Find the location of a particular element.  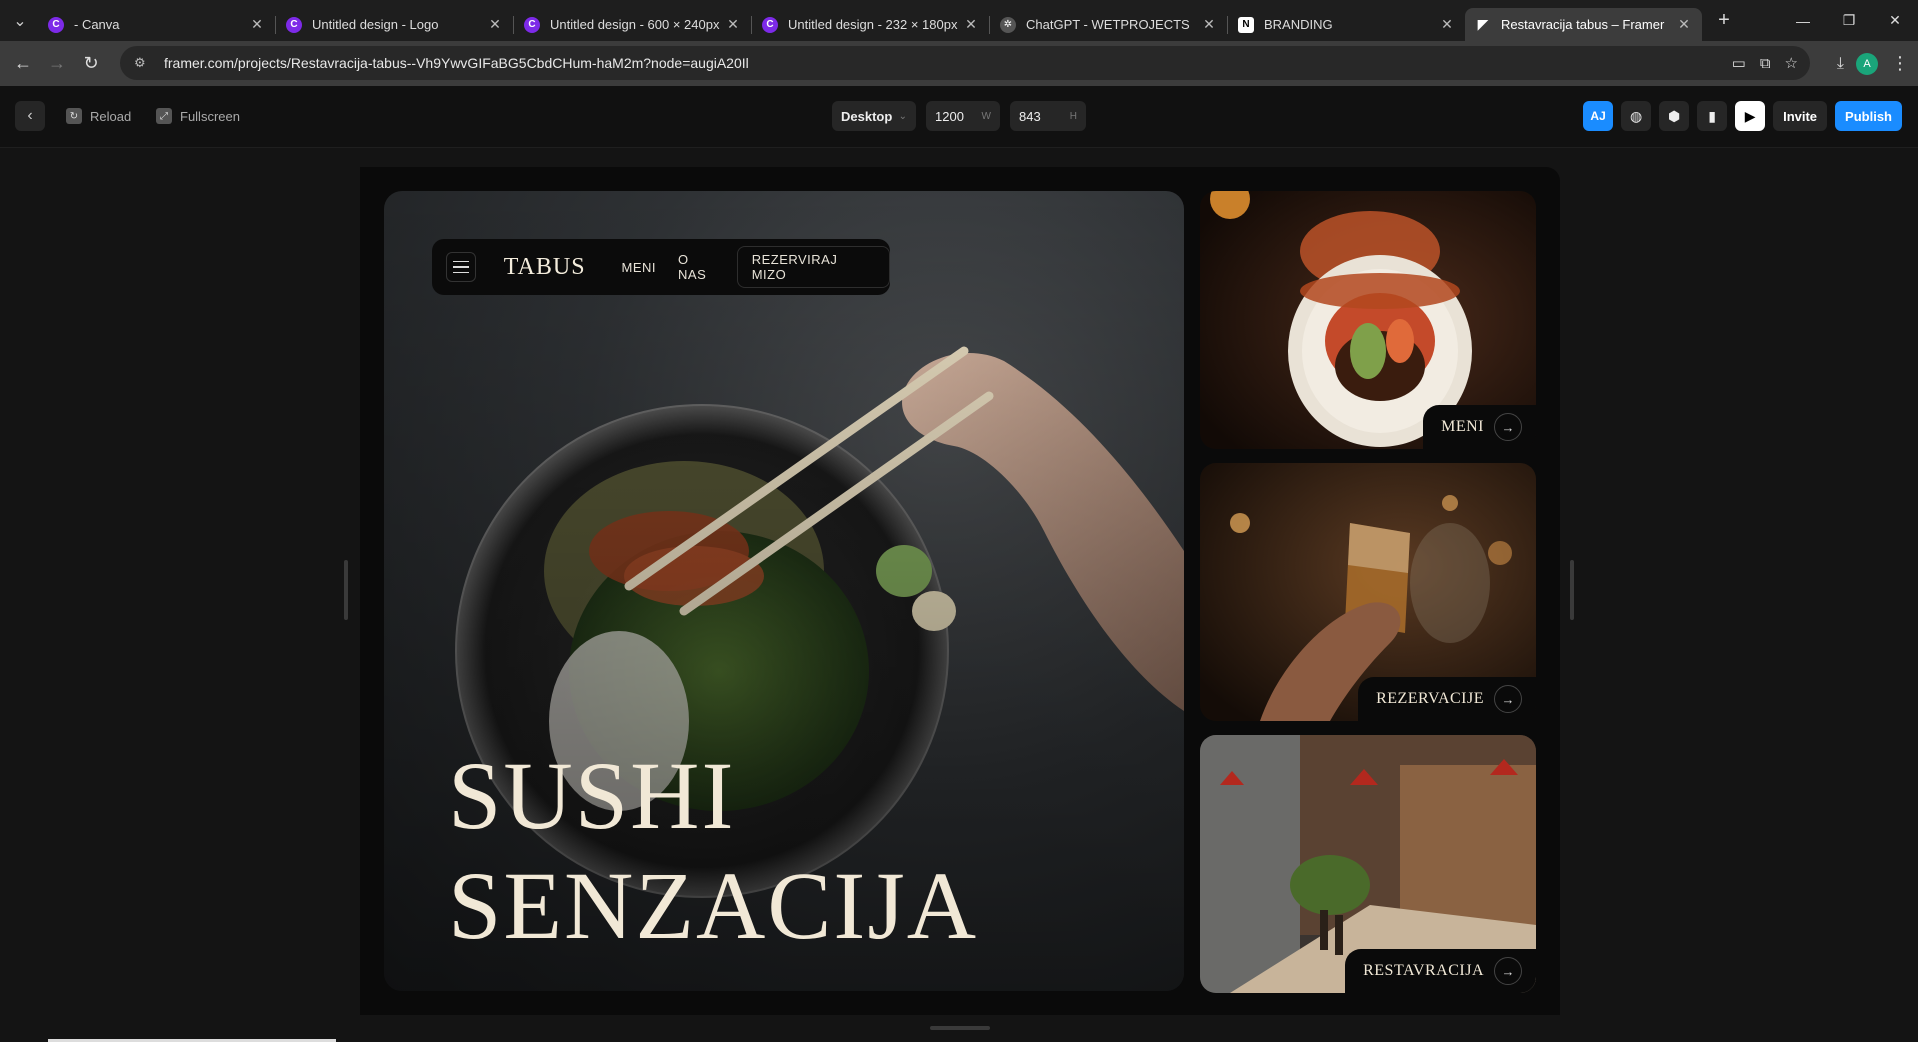

width-input: 1200 W is located at coordinates (963, 116).